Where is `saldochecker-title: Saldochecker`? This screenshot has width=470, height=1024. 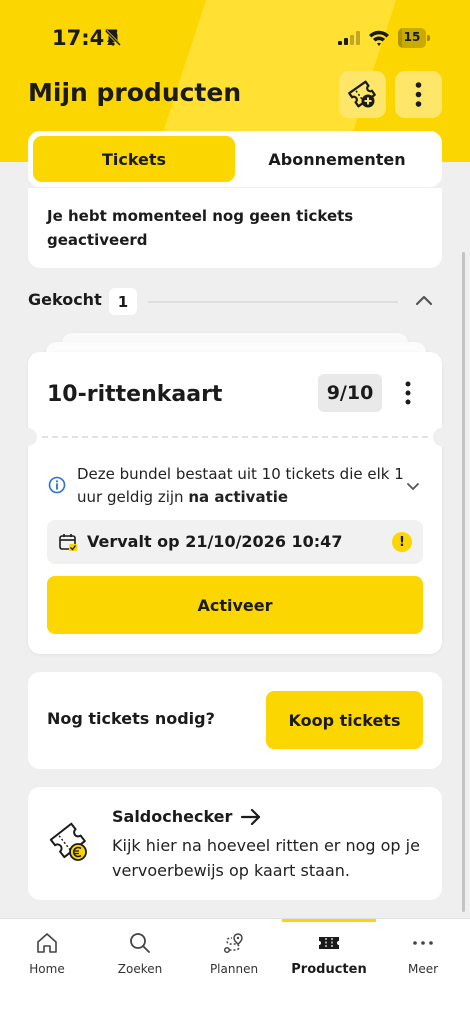 saldochecker-title: Saldochecker is located at coordinates (172, 816).